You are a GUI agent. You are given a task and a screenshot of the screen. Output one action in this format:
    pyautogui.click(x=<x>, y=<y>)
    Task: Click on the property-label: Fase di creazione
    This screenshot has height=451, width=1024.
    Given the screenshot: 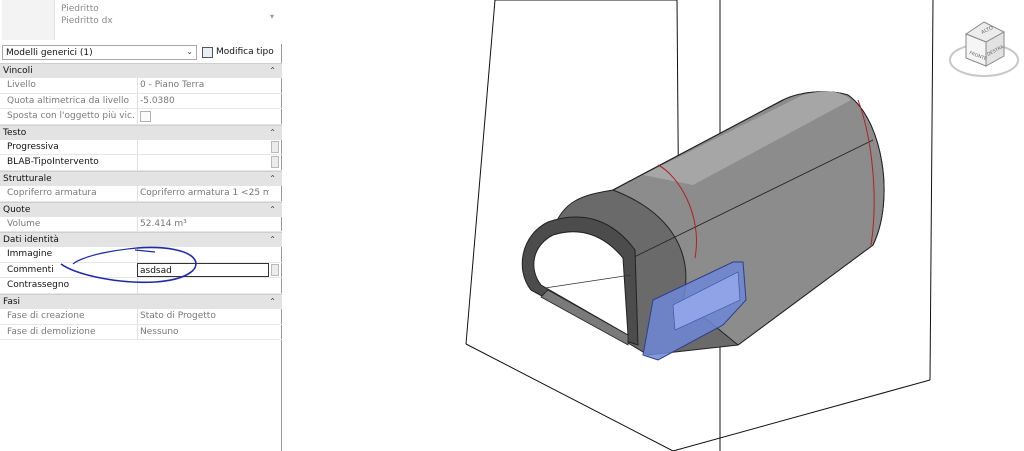 What is the action you would take?
    pyautogui.click(x=46, y=315)
    